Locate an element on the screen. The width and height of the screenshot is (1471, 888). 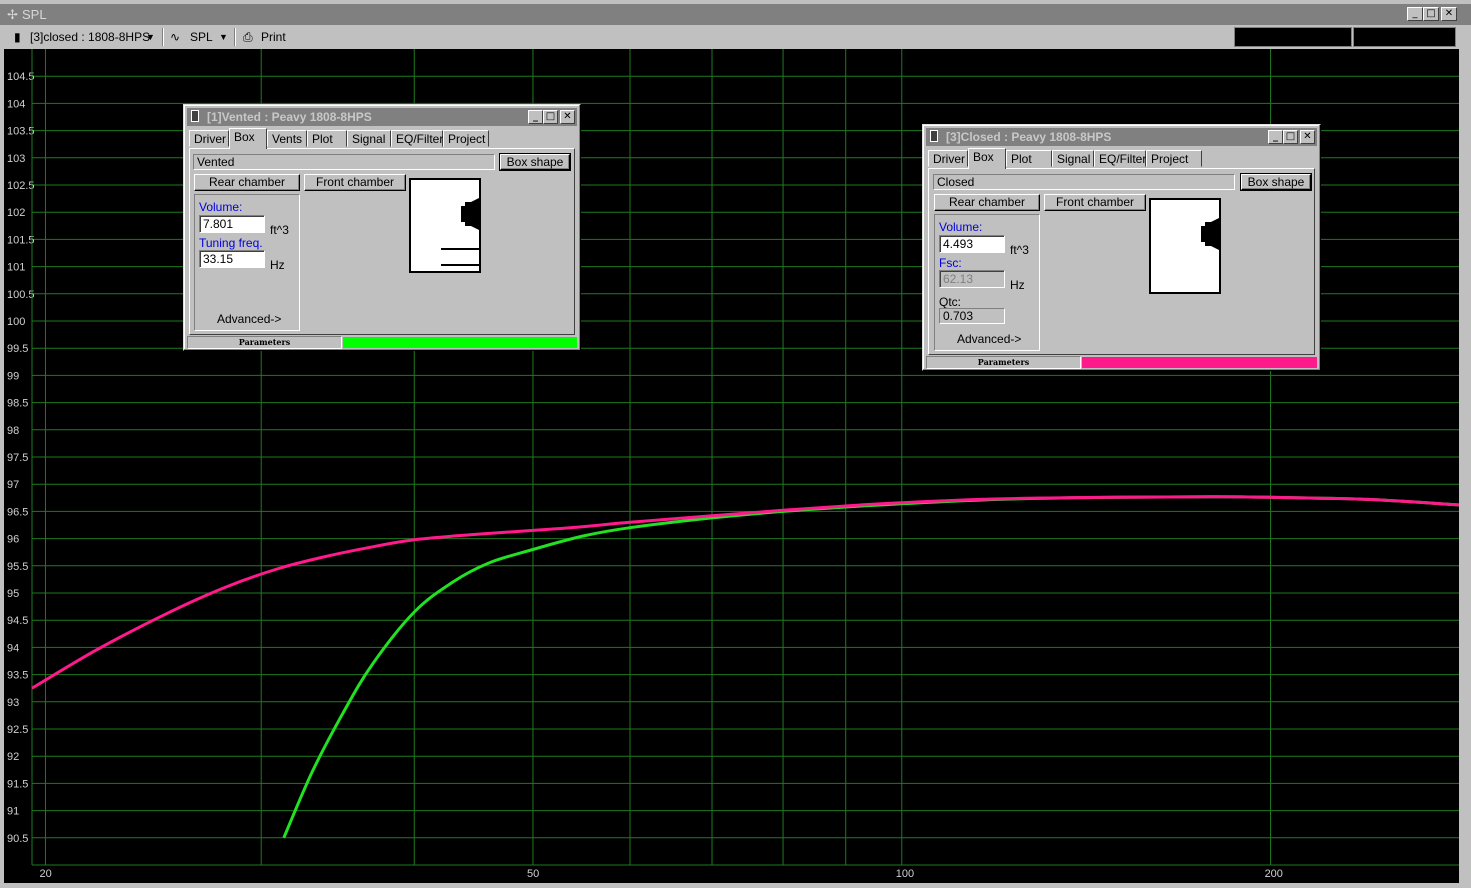
closed-panel-titlebar: [3]Closed : Peavy 1808-8HPS _ □ ✕ is located at coordinates (1121, 137).